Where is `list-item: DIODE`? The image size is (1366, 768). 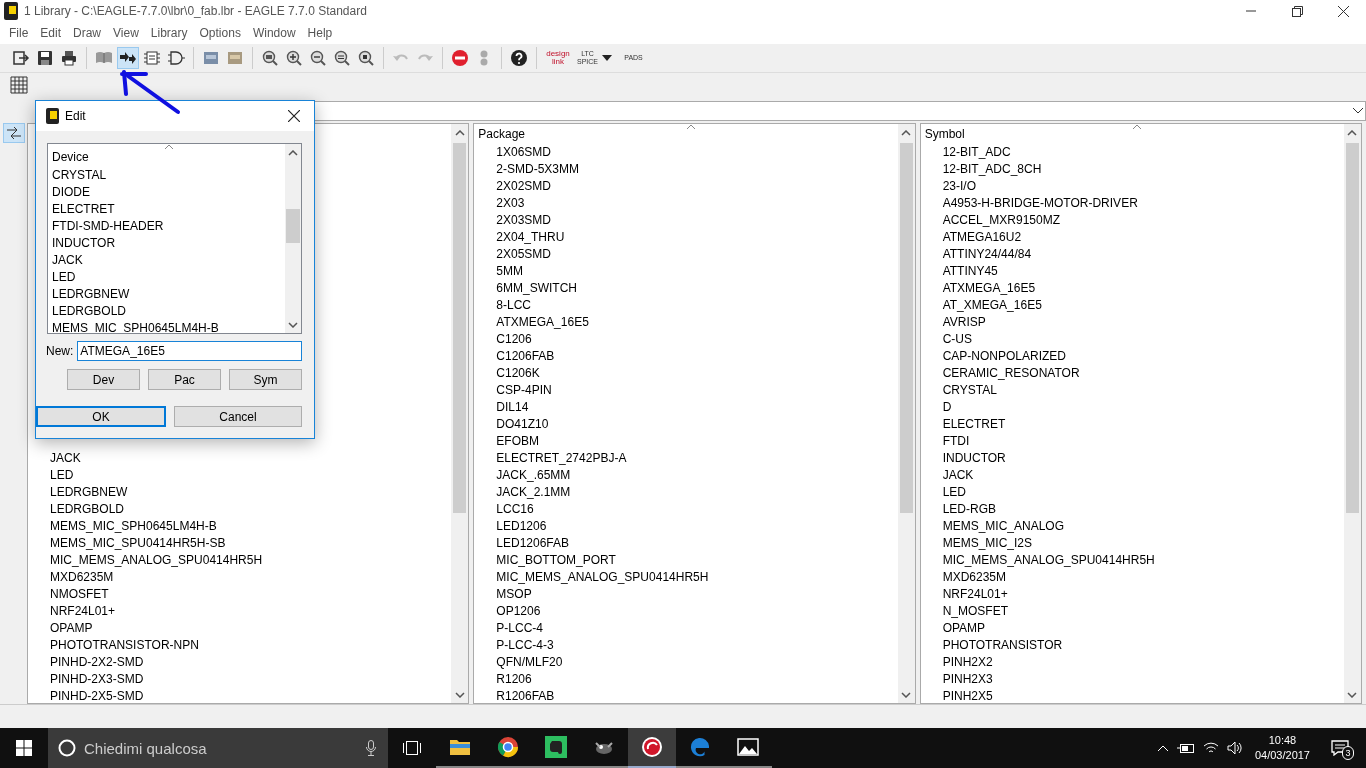 list-item: DIODE is located at coordinates (71, 192).